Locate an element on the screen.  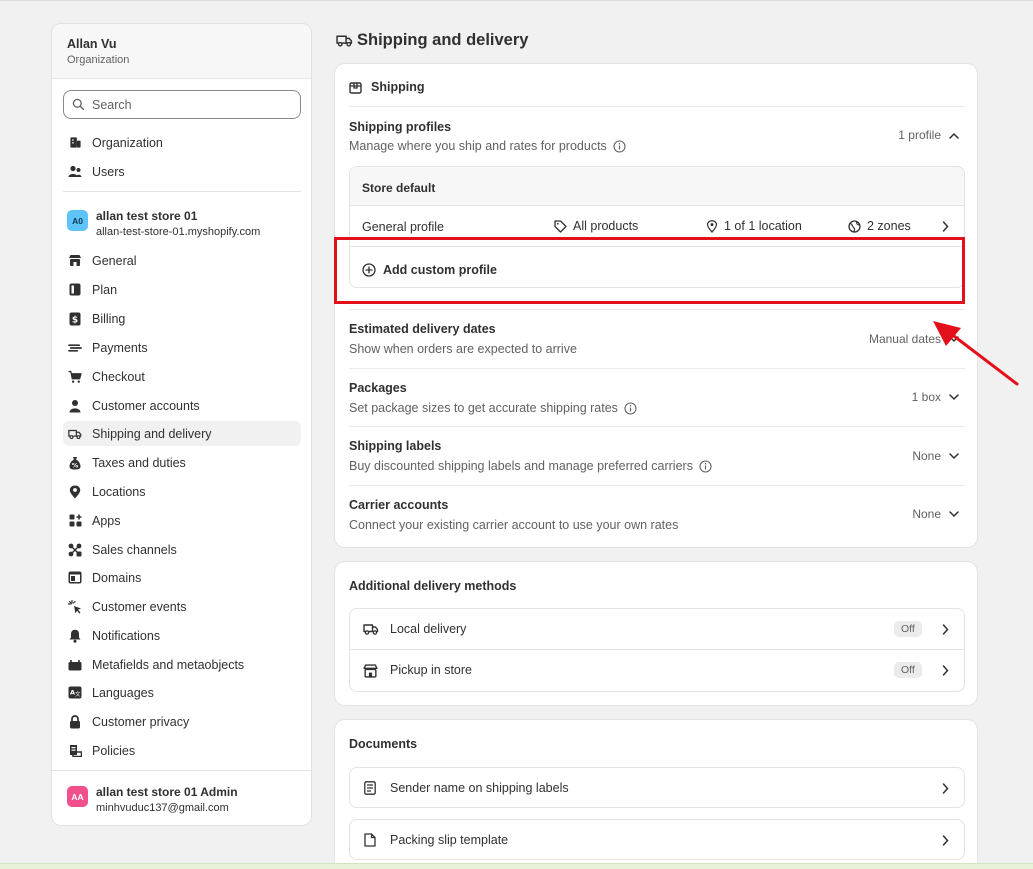
sidebar-item-label: Organization is located at coordinates (127, 142).